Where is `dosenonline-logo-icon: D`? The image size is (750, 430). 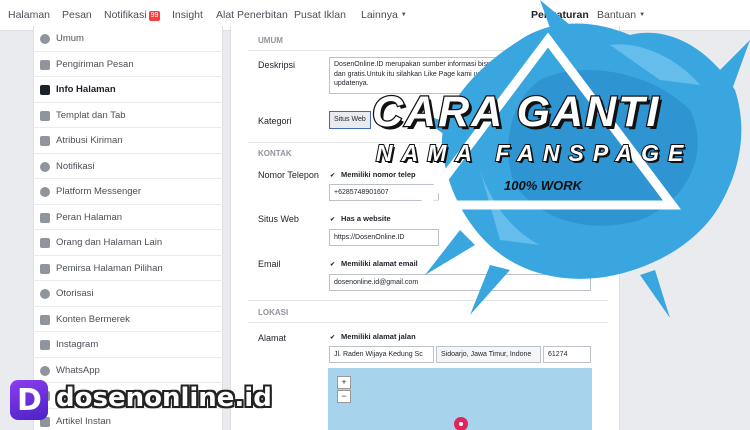
dosenonline-logo-icon: D is located at coordinates (29, 400).